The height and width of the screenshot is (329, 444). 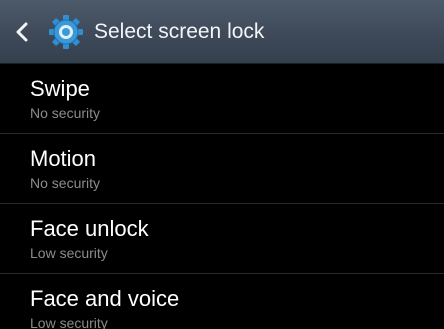 I want to click on option-title: Swipe, so click(x=60, y=88).